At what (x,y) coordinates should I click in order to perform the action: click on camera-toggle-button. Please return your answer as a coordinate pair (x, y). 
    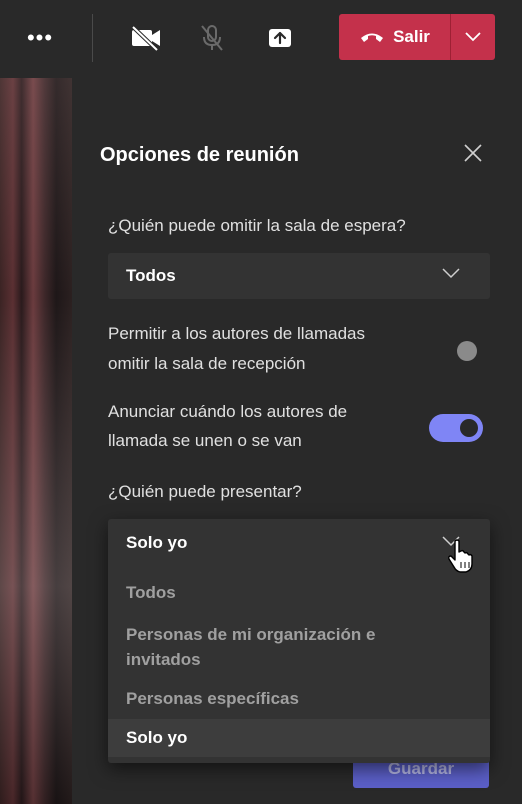
    Looking at the image, I should click on (146, 38).